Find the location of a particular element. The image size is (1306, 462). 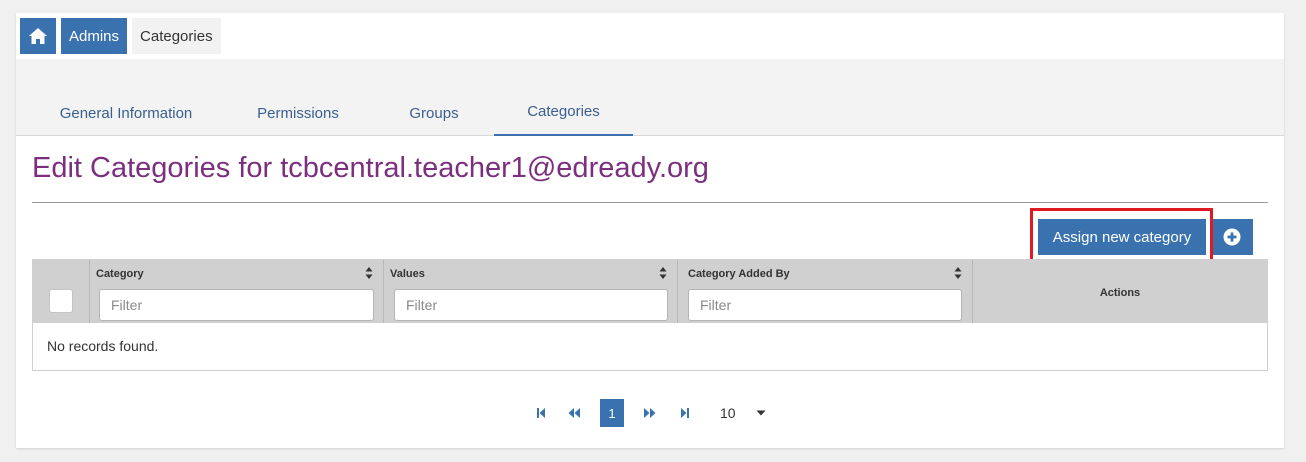

category-added-by-filter-input is located at coordinates (825, 305).